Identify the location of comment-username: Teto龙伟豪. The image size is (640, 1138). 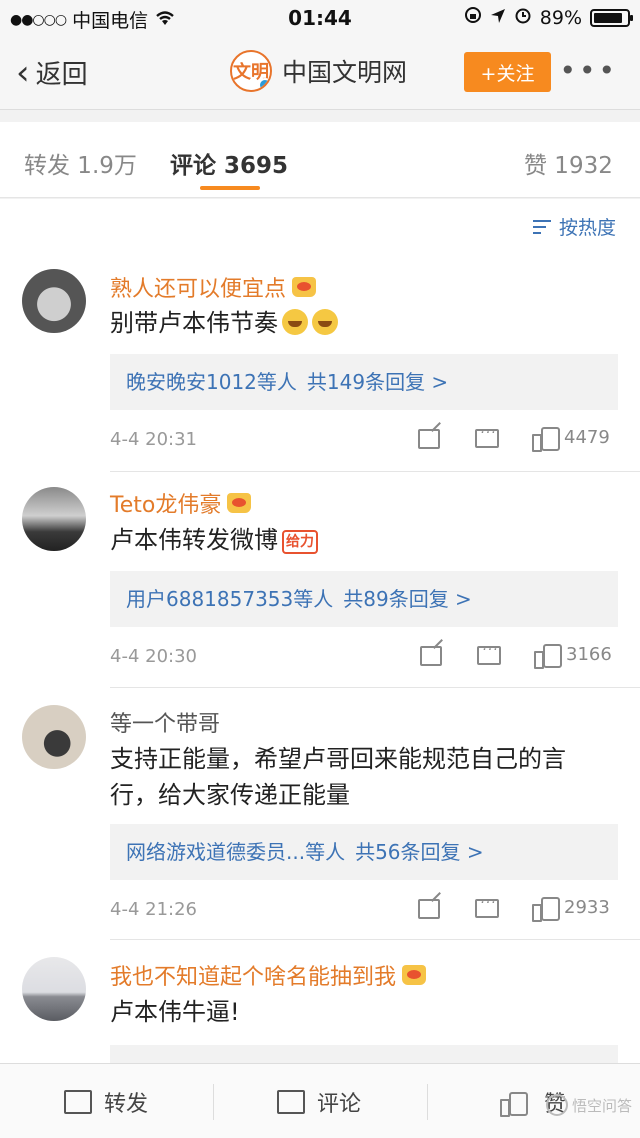
(181, 503).